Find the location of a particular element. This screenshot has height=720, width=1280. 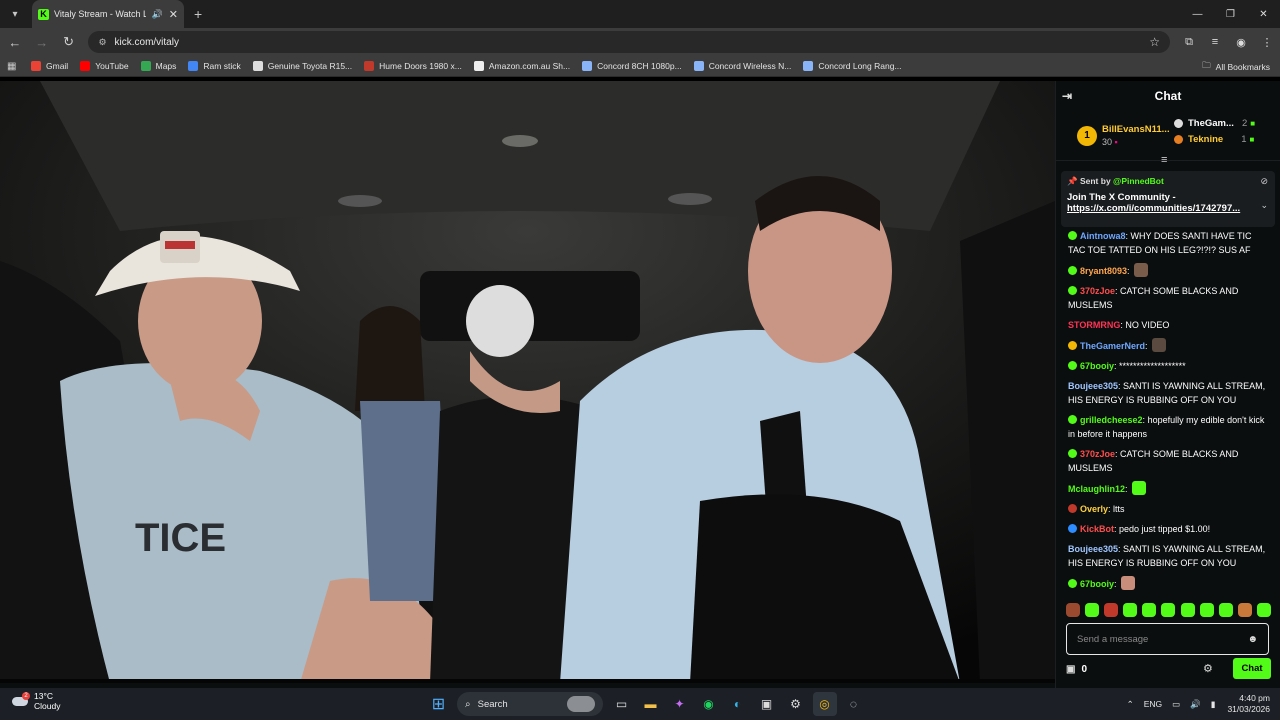

tab-close-icon: ✕ is located at coordinates (173, 14).